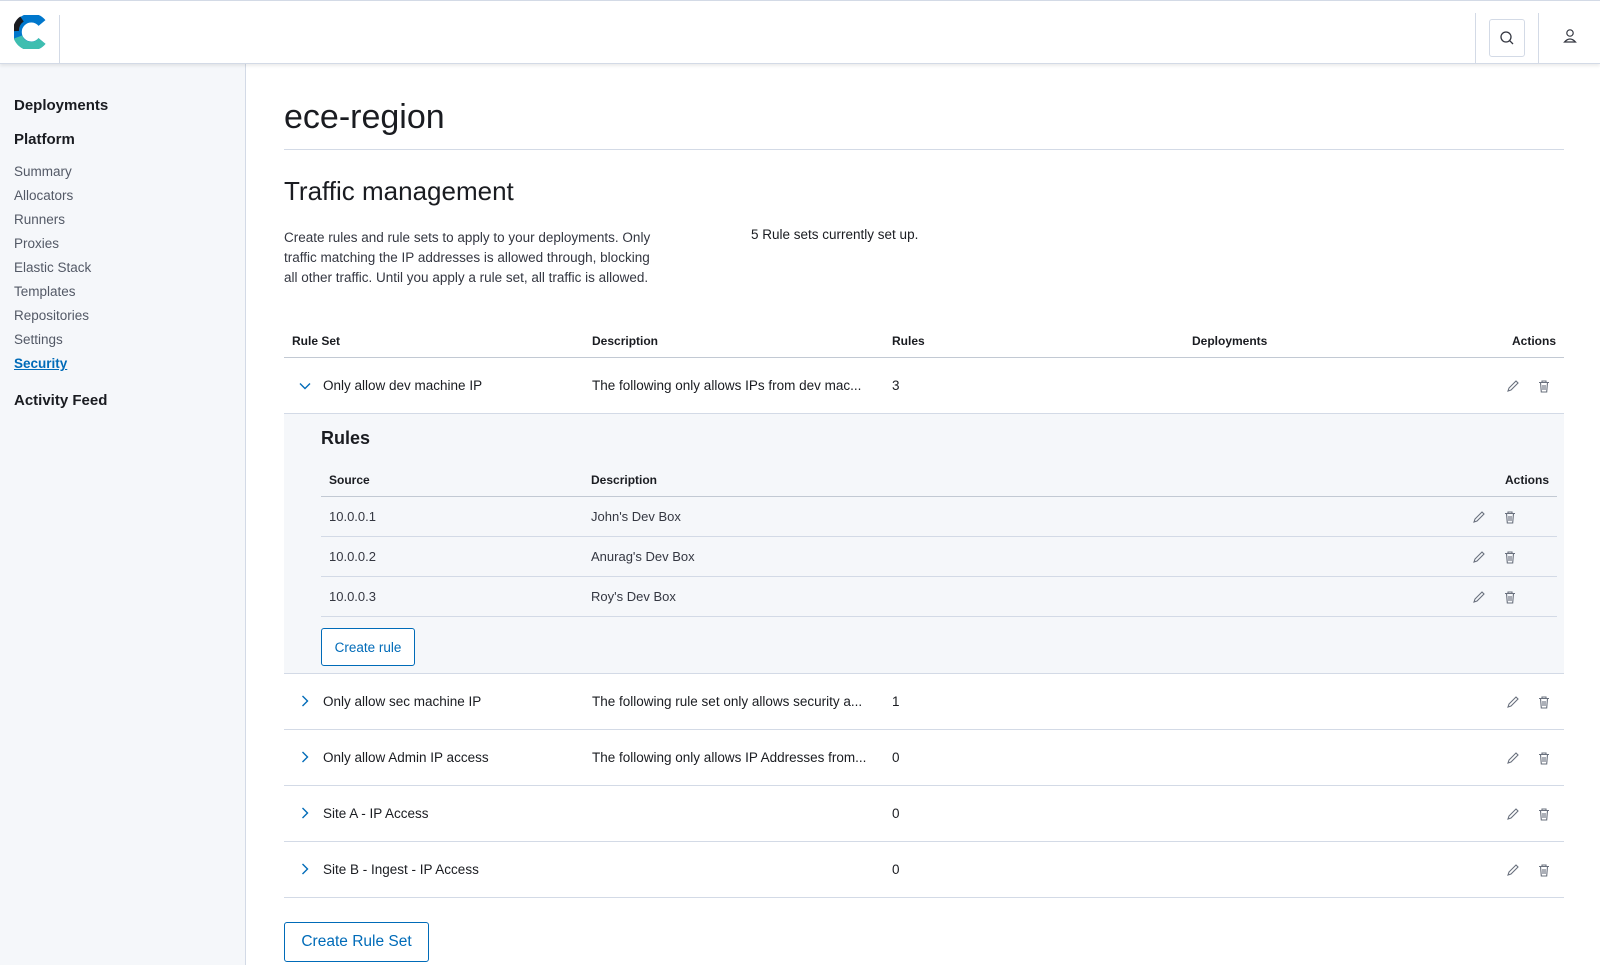  I want to click on table-row: Site B - Ingest - IP Access 0, so click(924, 870).